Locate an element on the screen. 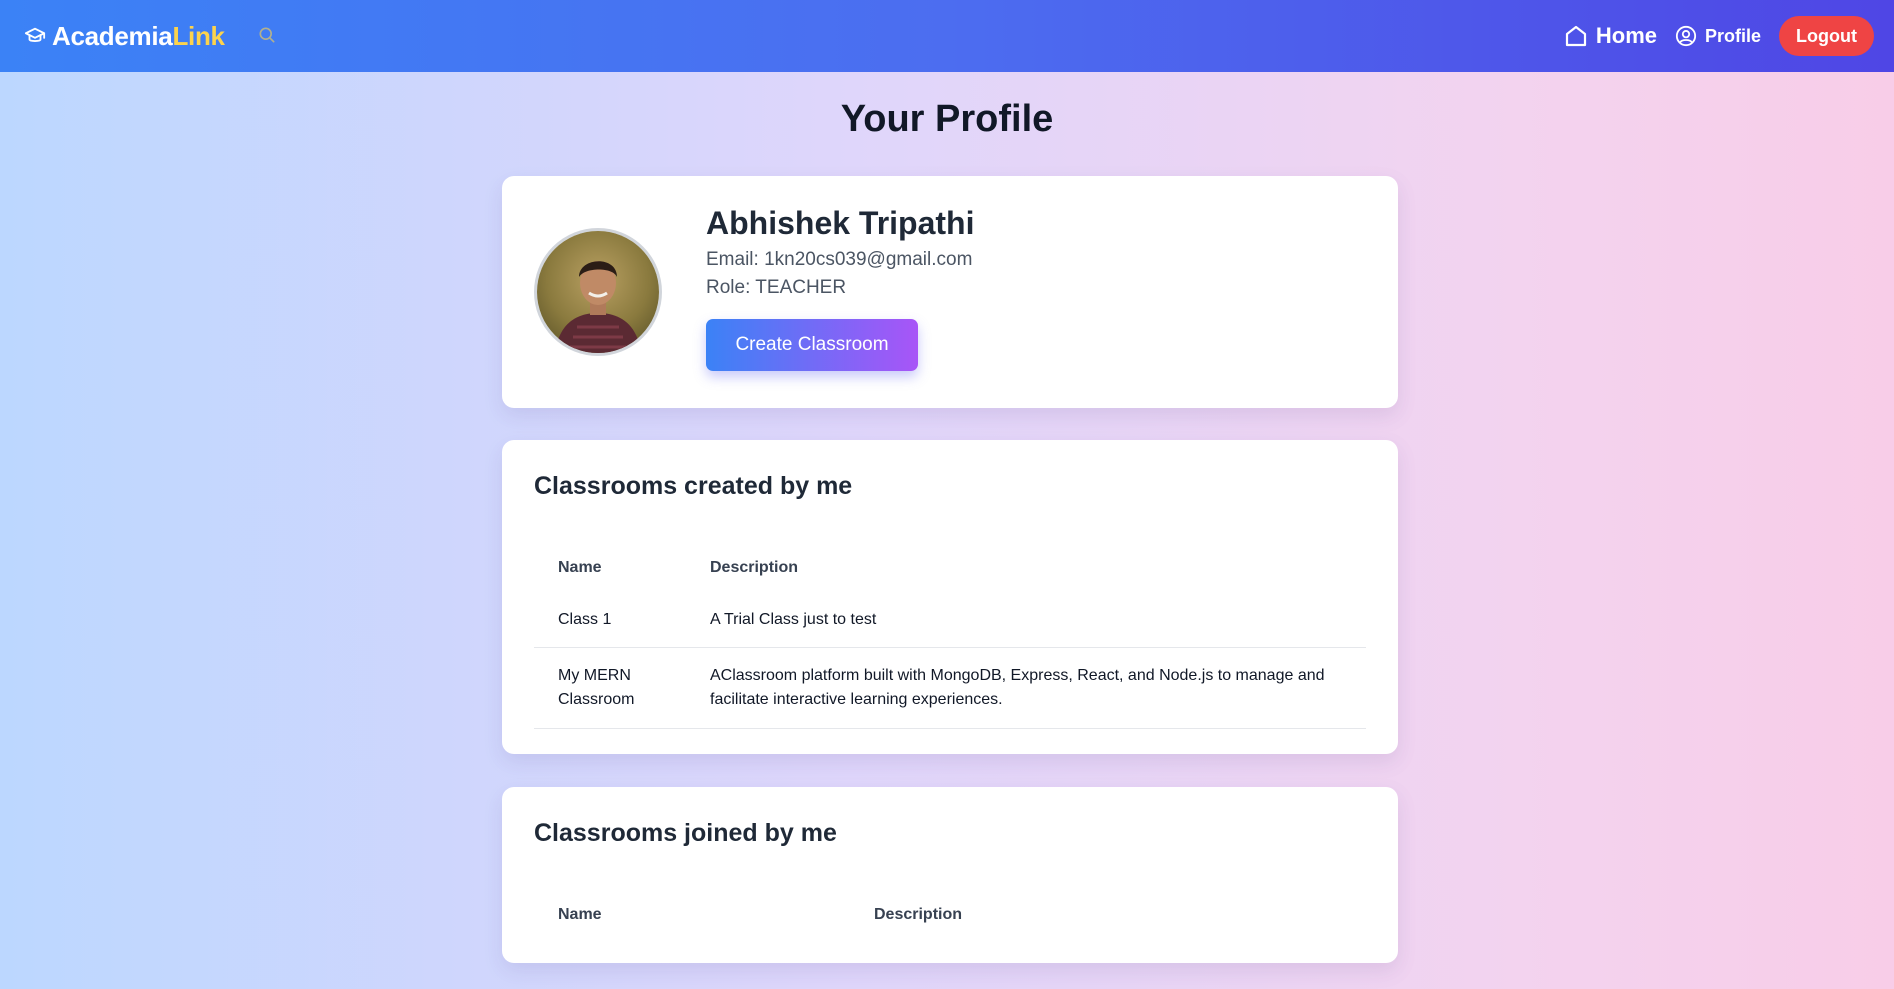 The image size is (1894, 989). joined-classrooms-card: Classrooms joined by me Name Description is located at coordinates (950, 875).